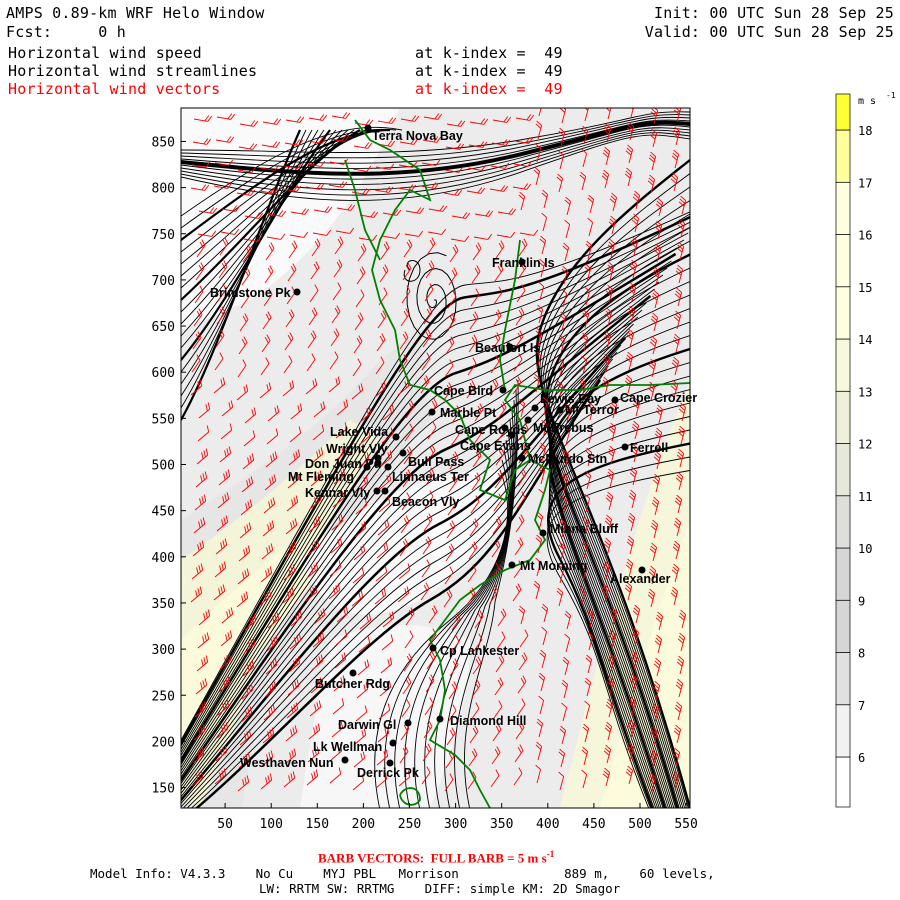  What do you see at coordinates (495, 446) in the screenshot?
I see `station-label: Cape Evans` at bounding box center [495, 446].